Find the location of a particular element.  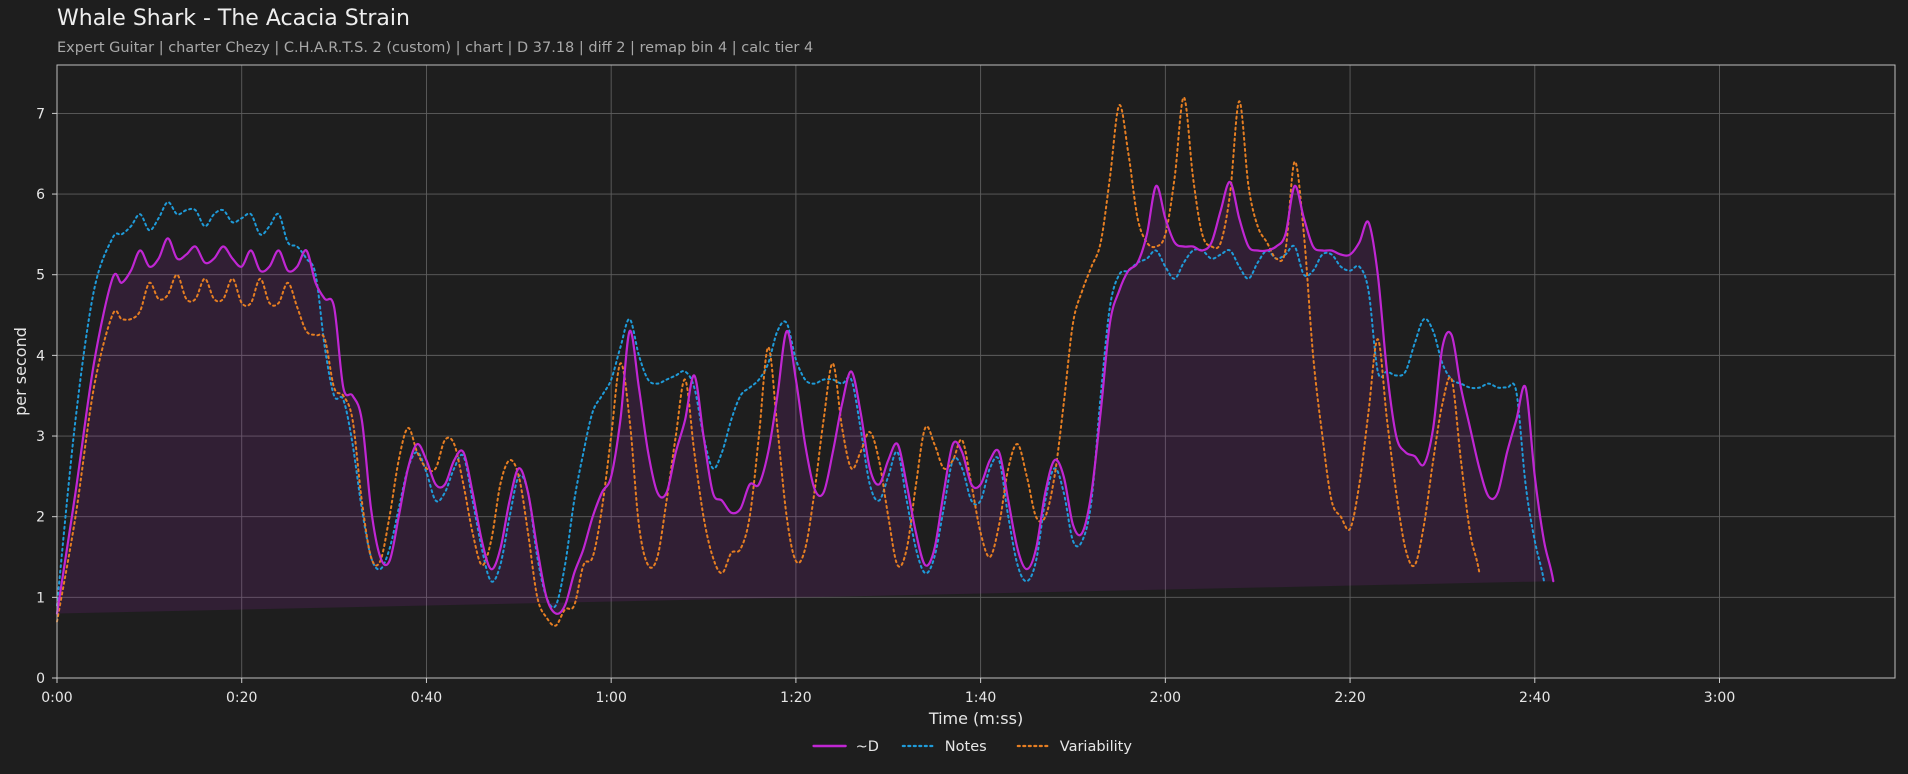

x-tick-label: 0:40 is located at coordinates (426, 698).